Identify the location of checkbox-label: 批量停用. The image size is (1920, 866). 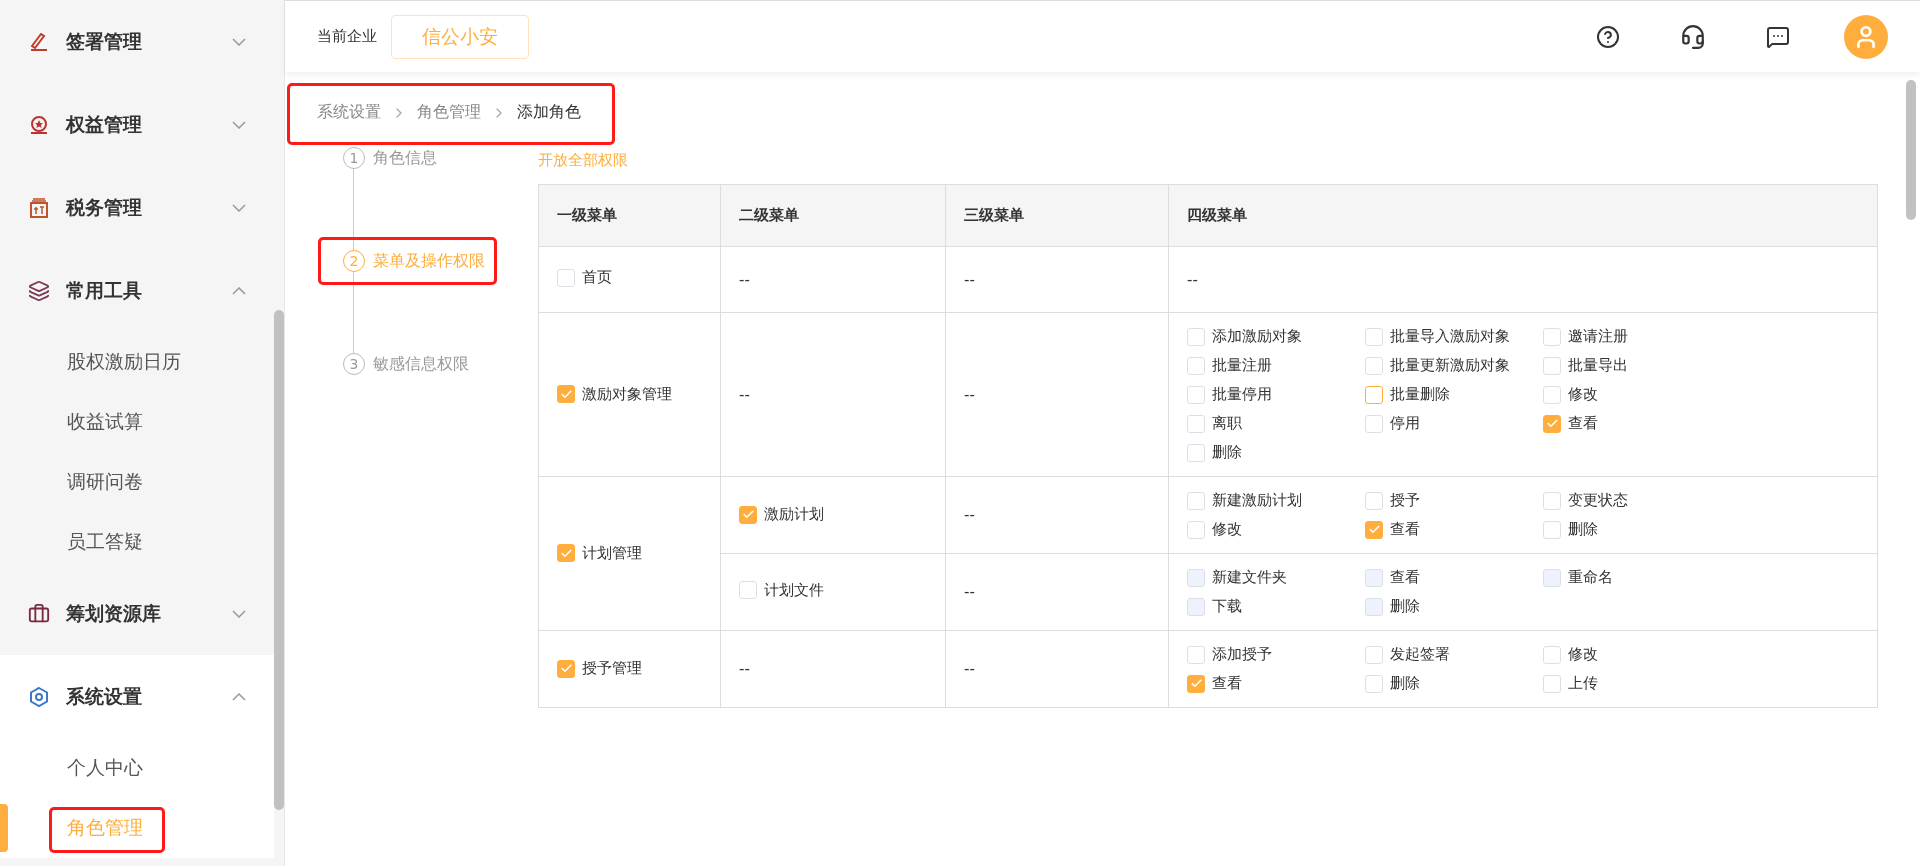
(1242, 394).